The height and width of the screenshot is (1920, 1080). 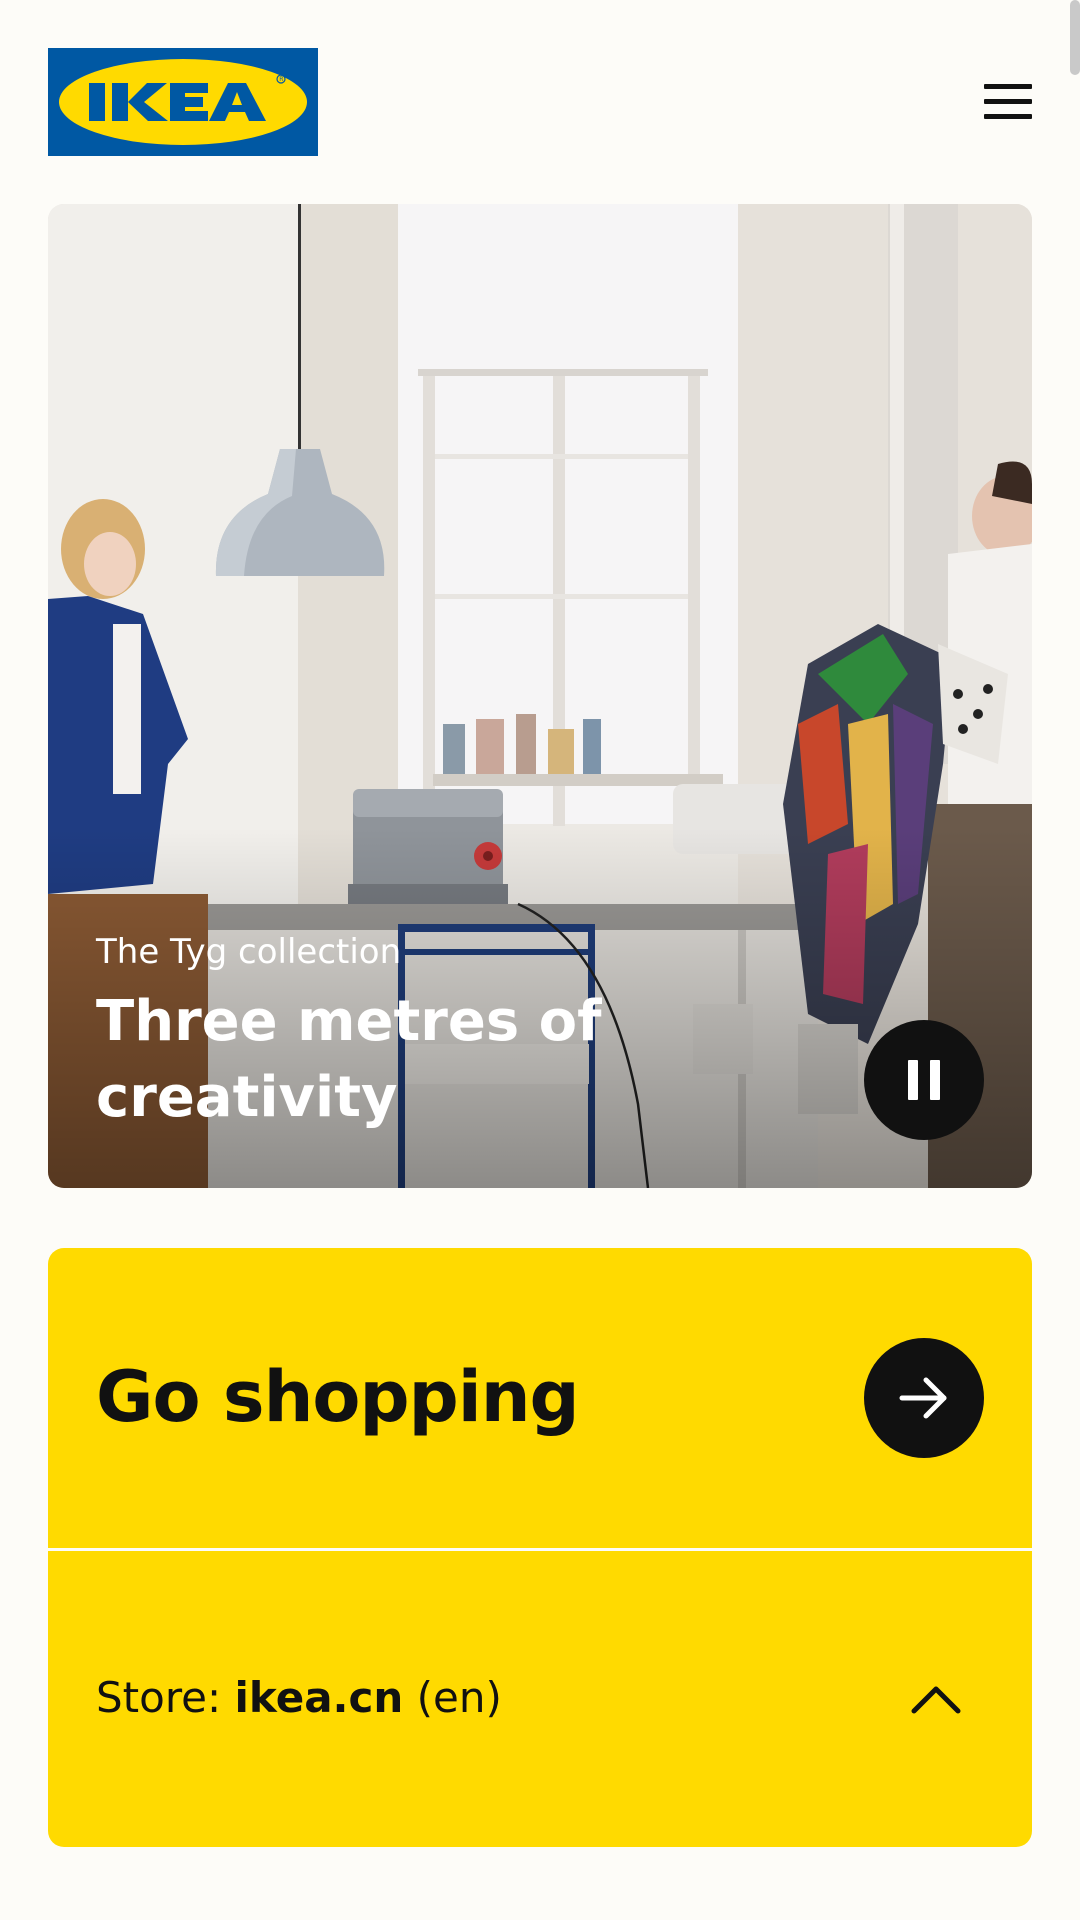 I want to click on go-shopping-card: Go shopping, so click(x=540, y=1398).